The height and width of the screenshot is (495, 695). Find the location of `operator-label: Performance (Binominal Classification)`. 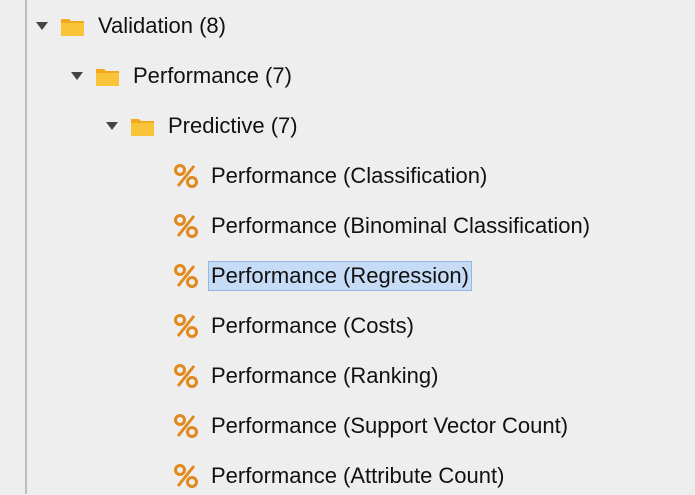

operator-label: Performance (Binominal Classification) is located at coordinates (401, 225).